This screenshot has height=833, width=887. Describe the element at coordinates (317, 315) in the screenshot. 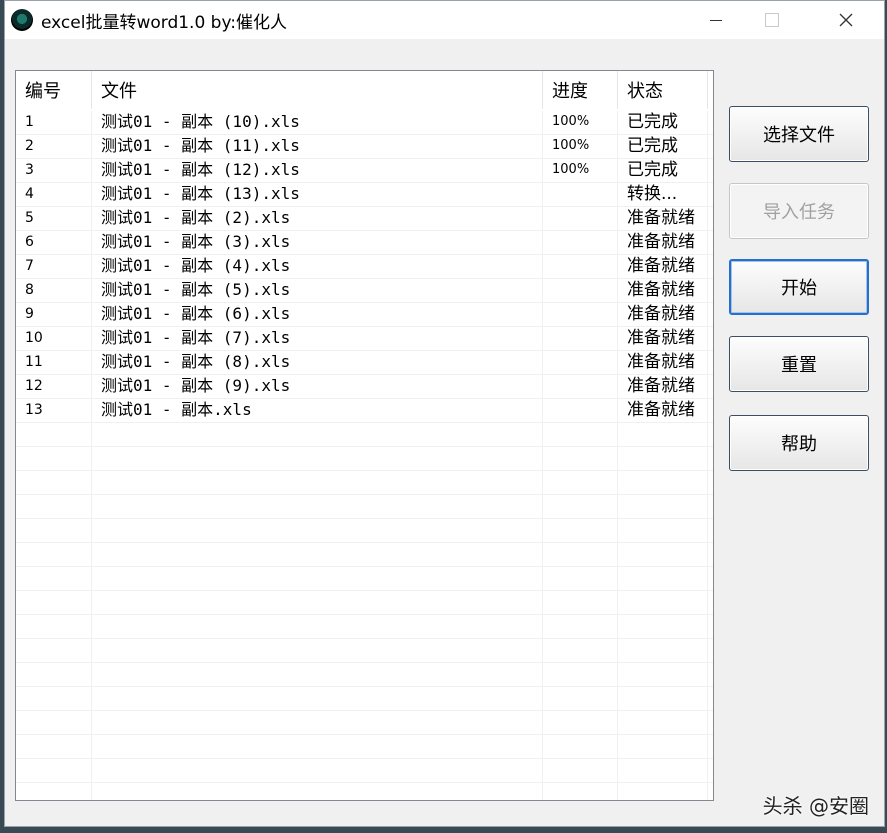

I see `row-file-name: 测试01 - 副本 (6).xls` at that location.